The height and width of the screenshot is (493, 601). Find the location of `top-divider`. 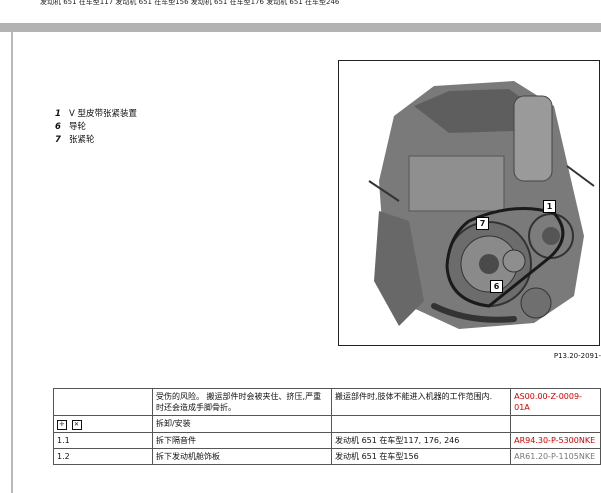

top-divider is located at coordinates (300, 27).